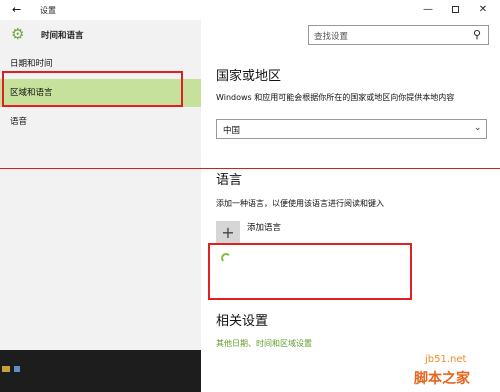 This screenshot has height=392, width=500. Describe the element at coordinates (242, 321) in the screenshot. I see `related-settings-heading: 相关设置` at that location.